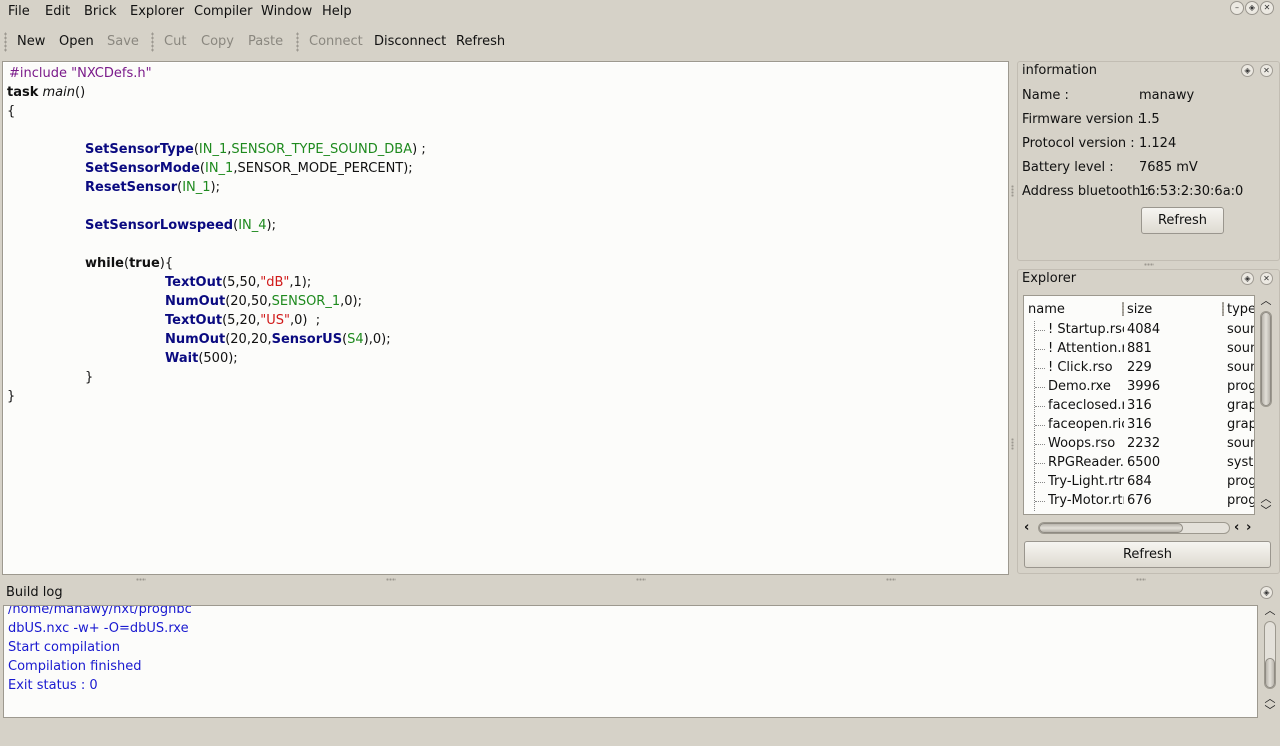  I want to click on code-line: NumOut(20,20,SensorUS(S4),0);, so click(278, 339).